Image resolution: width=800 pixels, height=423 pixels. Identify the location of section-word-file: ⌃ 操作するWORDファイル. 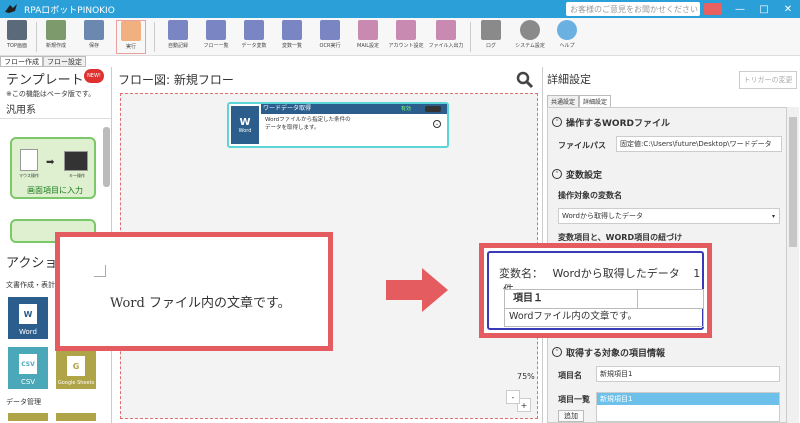
(668, 122).